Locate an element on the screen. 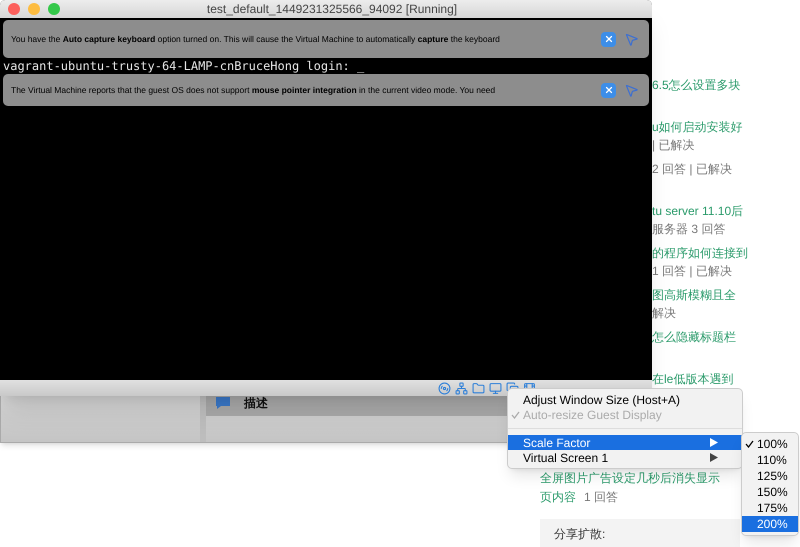 Image resolution: width=800 pixels, height=547 pixels. question-link: 全屏图片广告设定几秒后消失显示 is located at coordinates (630, 478).